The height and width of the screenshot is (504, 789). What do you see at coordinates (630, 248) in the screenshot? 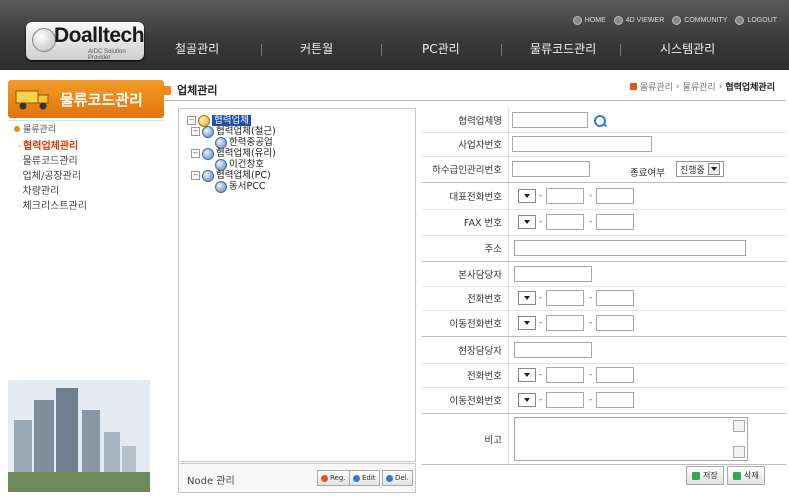
I see `address-input` at bounding box center [630, 248].